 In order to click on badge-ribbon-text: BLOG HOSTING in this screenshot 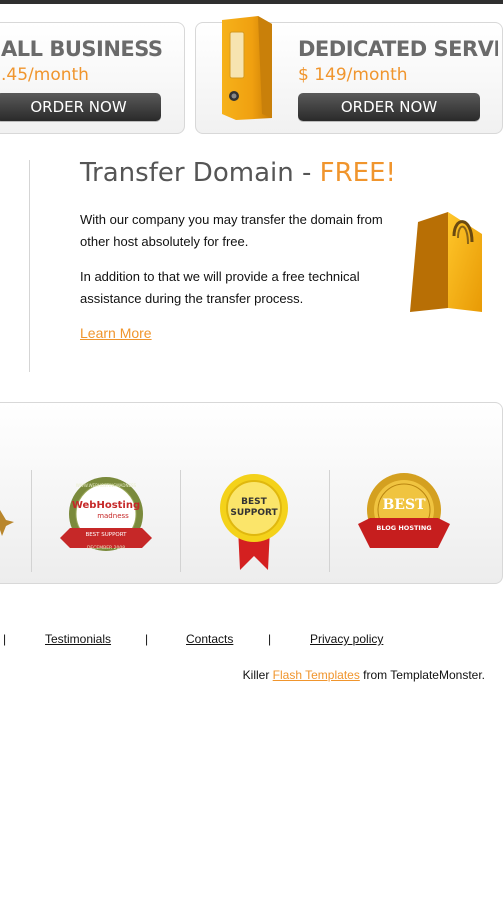, I will do `click(403, 528)`.